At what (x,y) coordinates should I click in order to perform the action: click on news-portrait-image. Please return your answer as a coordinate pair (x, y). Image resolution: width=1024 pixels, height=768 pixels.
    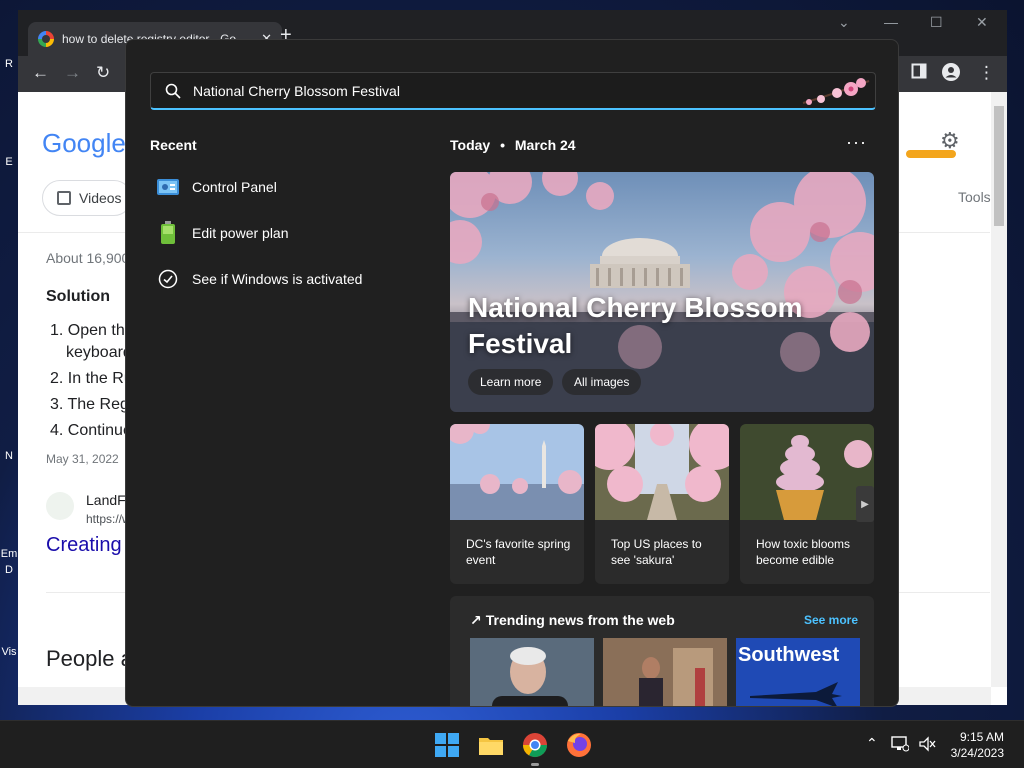
    Looking at the image, I should click on (532, 672).